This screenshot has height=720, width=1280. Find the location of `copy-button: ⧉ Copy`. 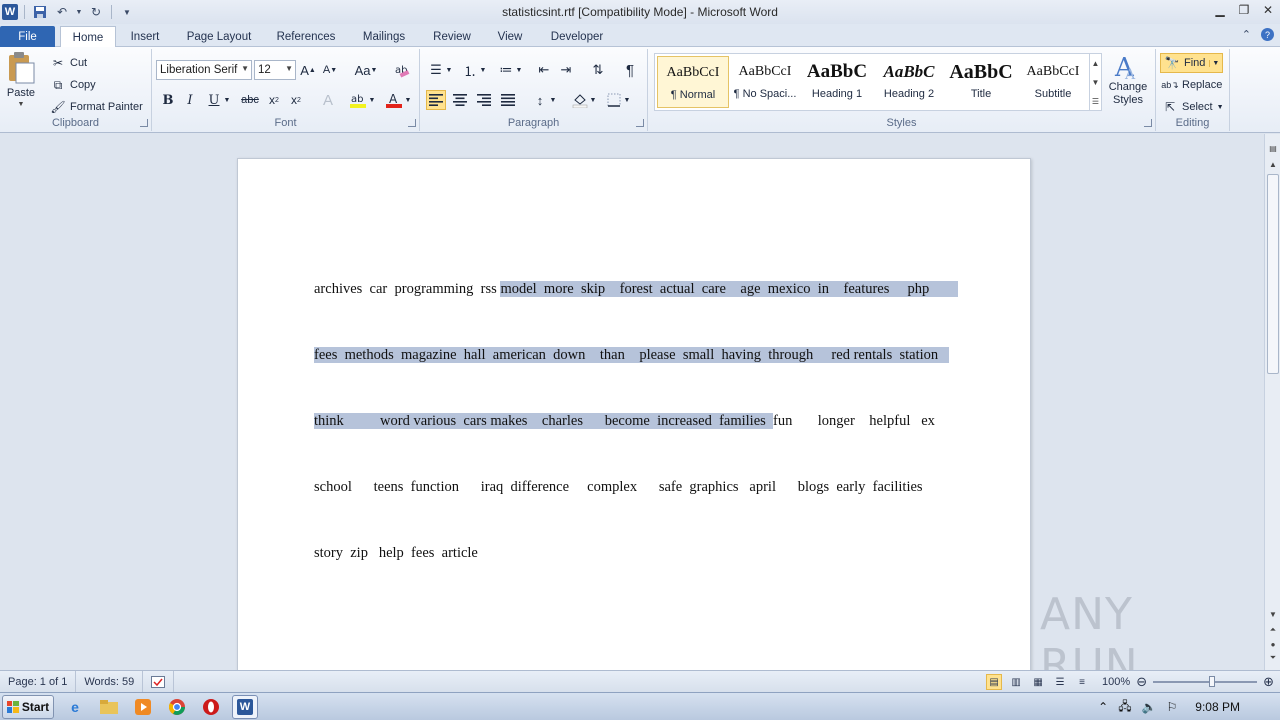

copy-button: ⧉ Copy is located at coordinates (73, 85).